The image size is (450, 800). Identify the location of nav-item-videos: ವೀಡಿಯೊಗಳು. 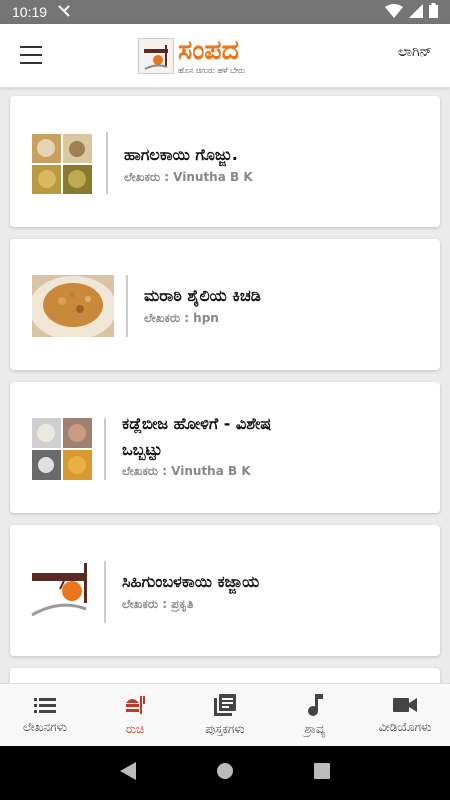
(405, 715).